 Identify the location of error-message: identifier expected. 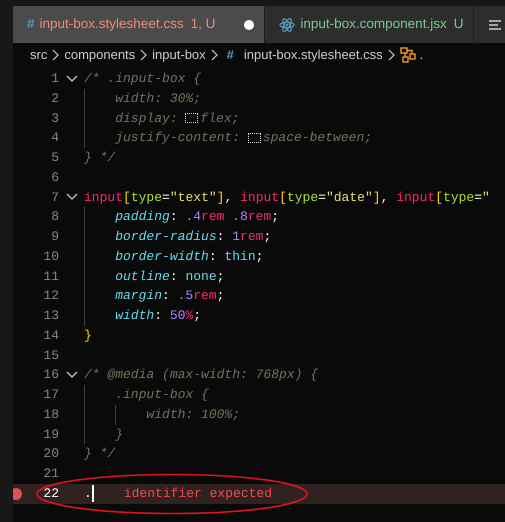
(198, 493).